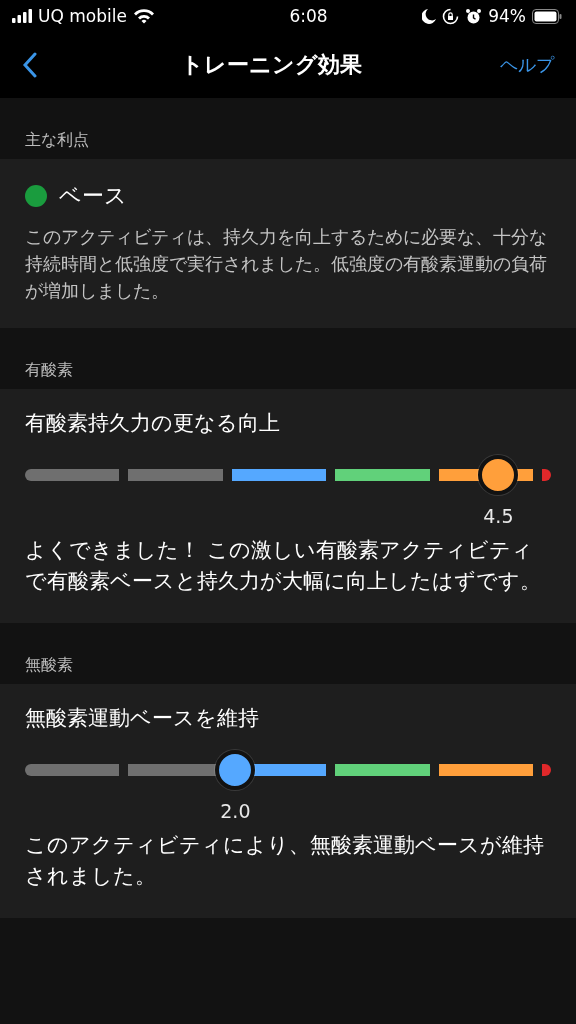  What do you see at coordinates (308, 16) in the screenshot?
I see `clock-time: 6:08` at bounding box center [308, 16].